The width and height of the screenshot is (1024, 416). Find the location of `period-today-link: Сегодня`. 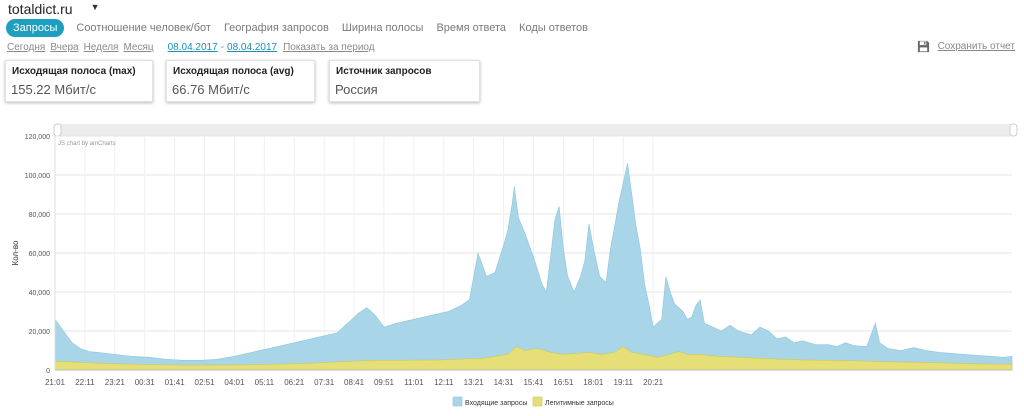

period-today-link: Сегодня is located at coordinates (26, 47).